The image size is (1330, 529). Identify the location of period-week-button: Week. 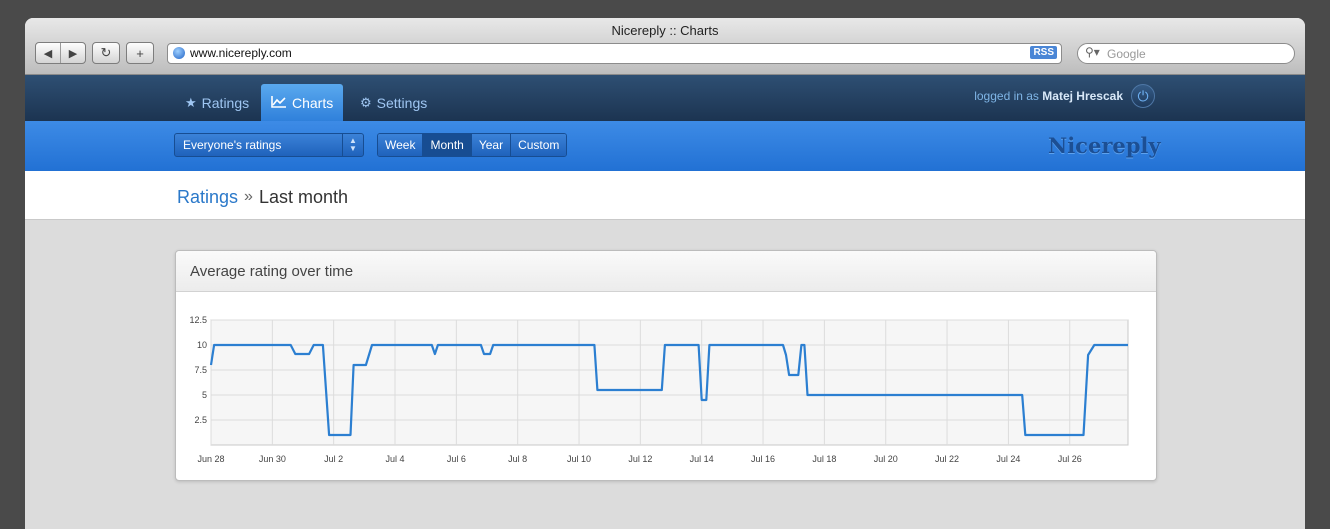
(400, 145).